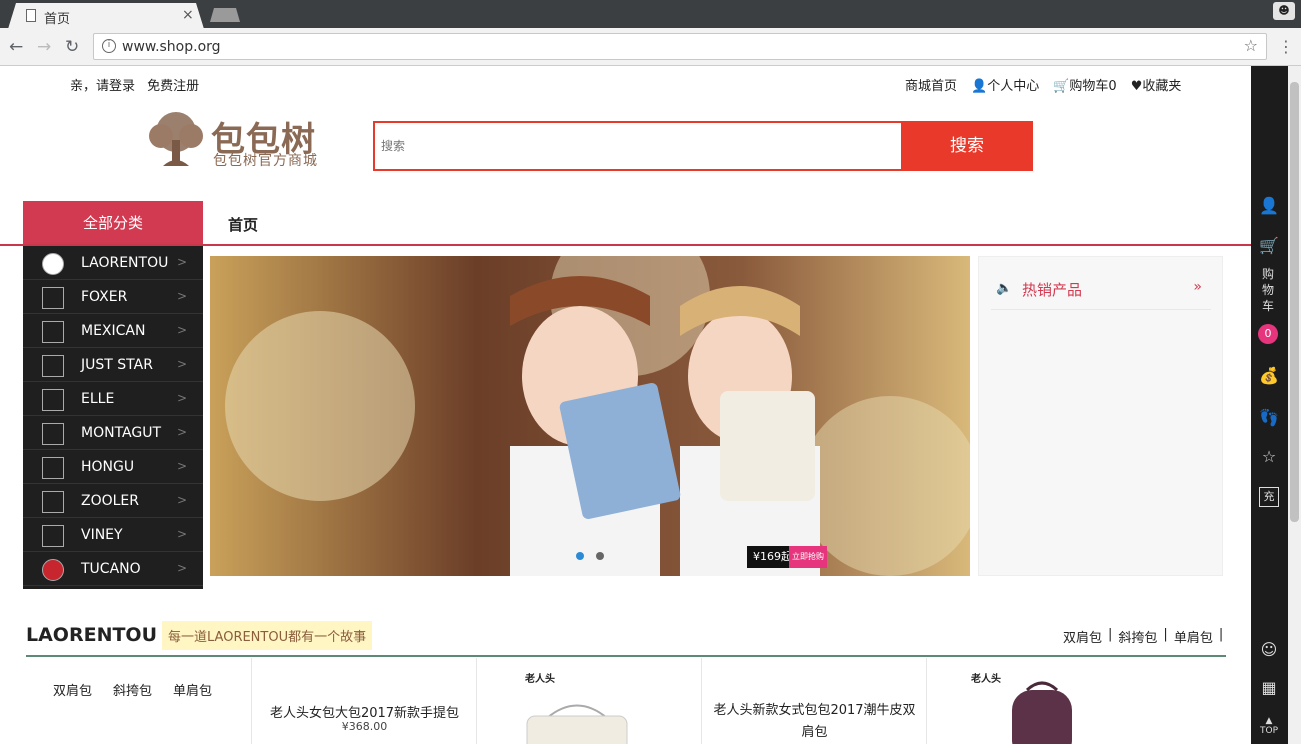  I want to click on product-card: 老人头女包大包2017新款手提包 ¥368.00, so click(363, 701).